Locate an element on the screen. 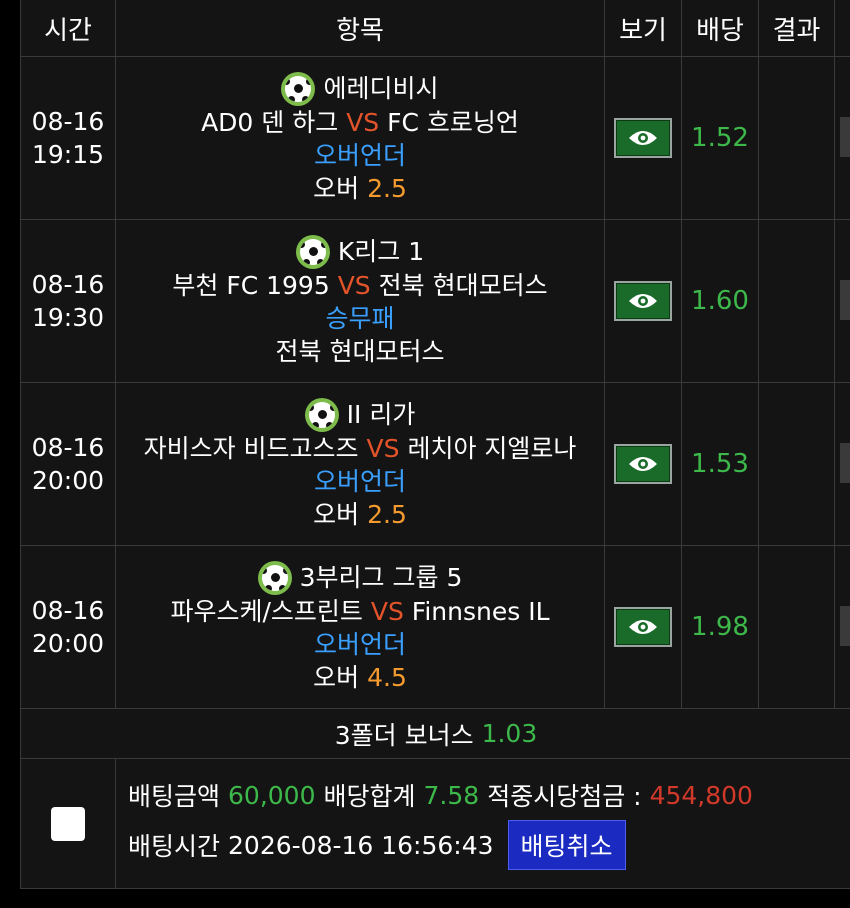 This screenshot has width=850, height=908. odds-value: 1.52 is located at coordinates (720, 138).